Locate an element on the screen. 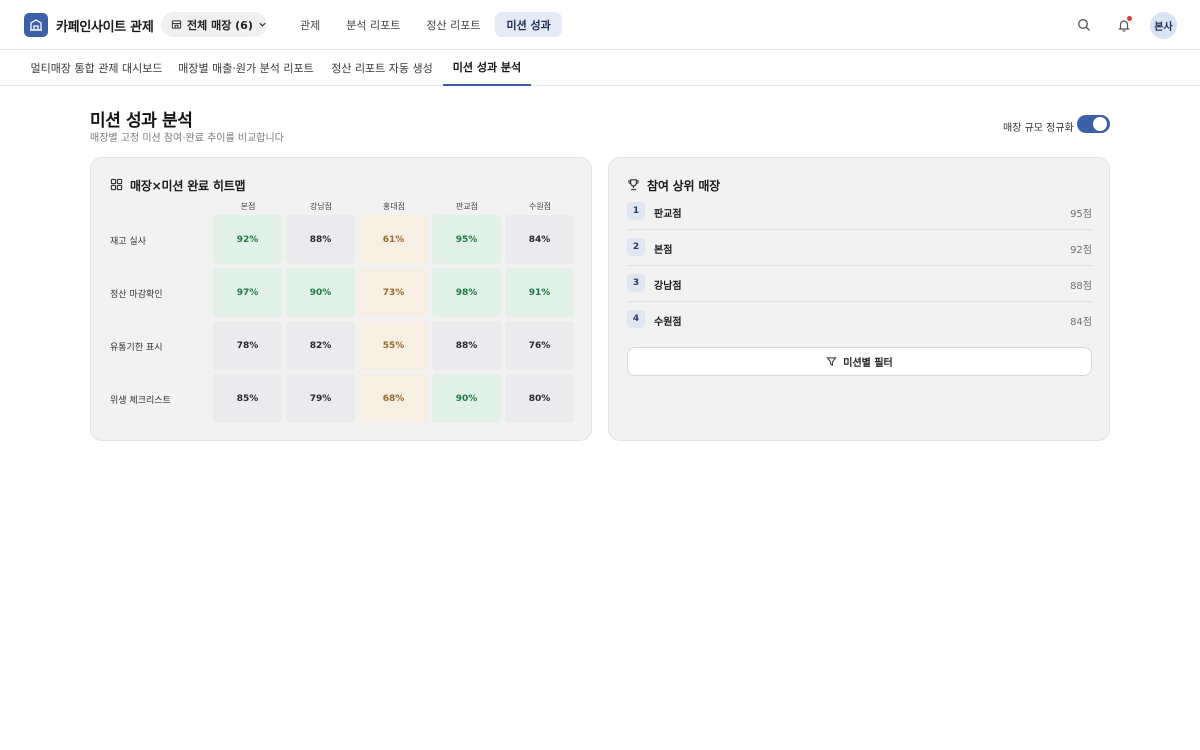 The image size is (1200, 750). rank-store-name: 수원점 is located at coordinates (668, 322).